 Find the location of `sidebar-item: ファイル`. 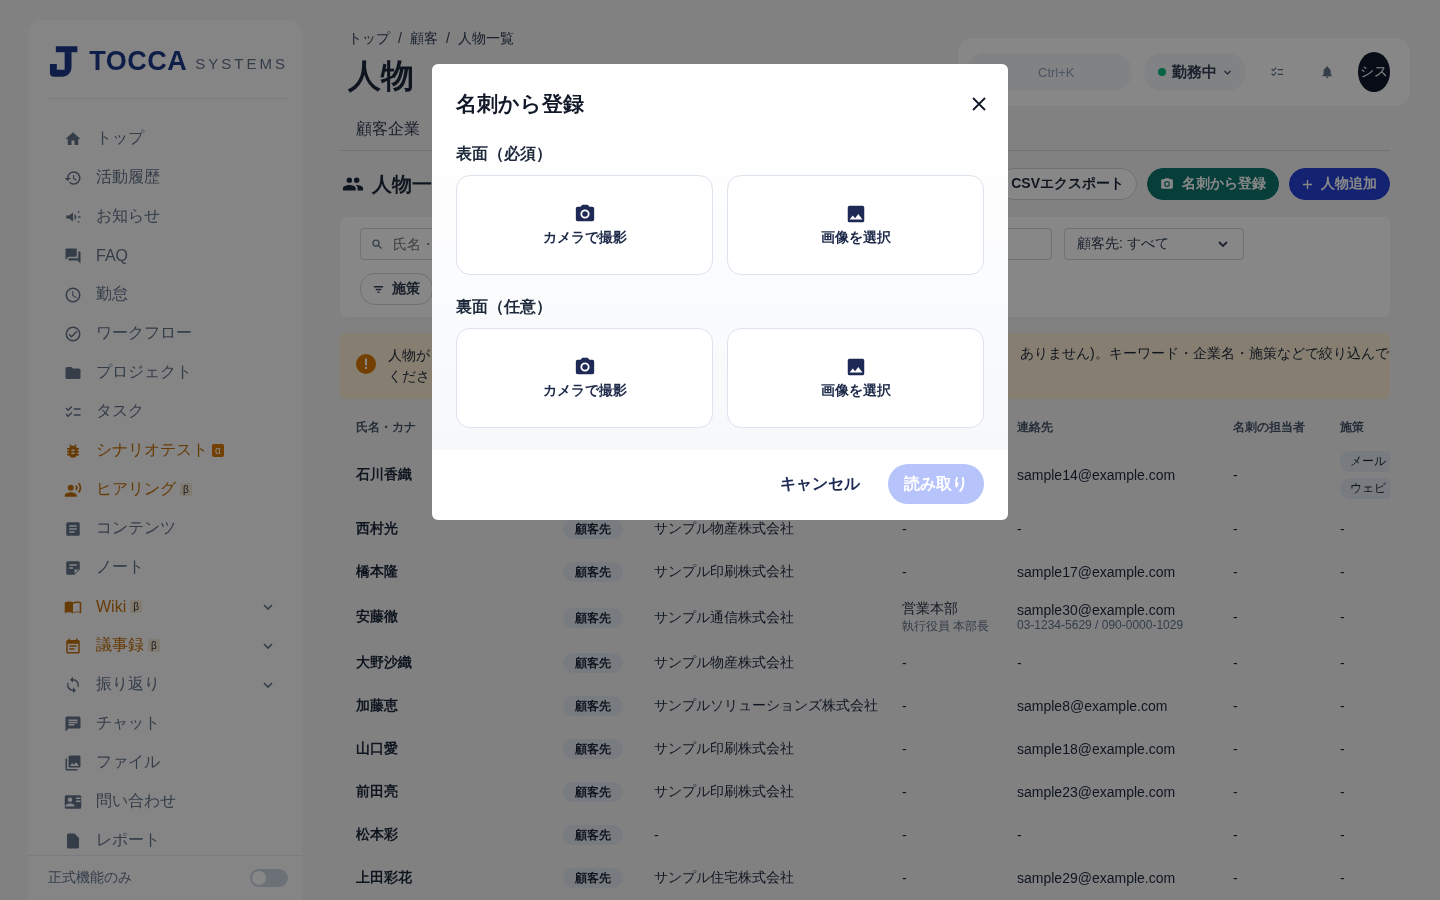

sidebar-item: ファイル is located at coordinates (165, 762).